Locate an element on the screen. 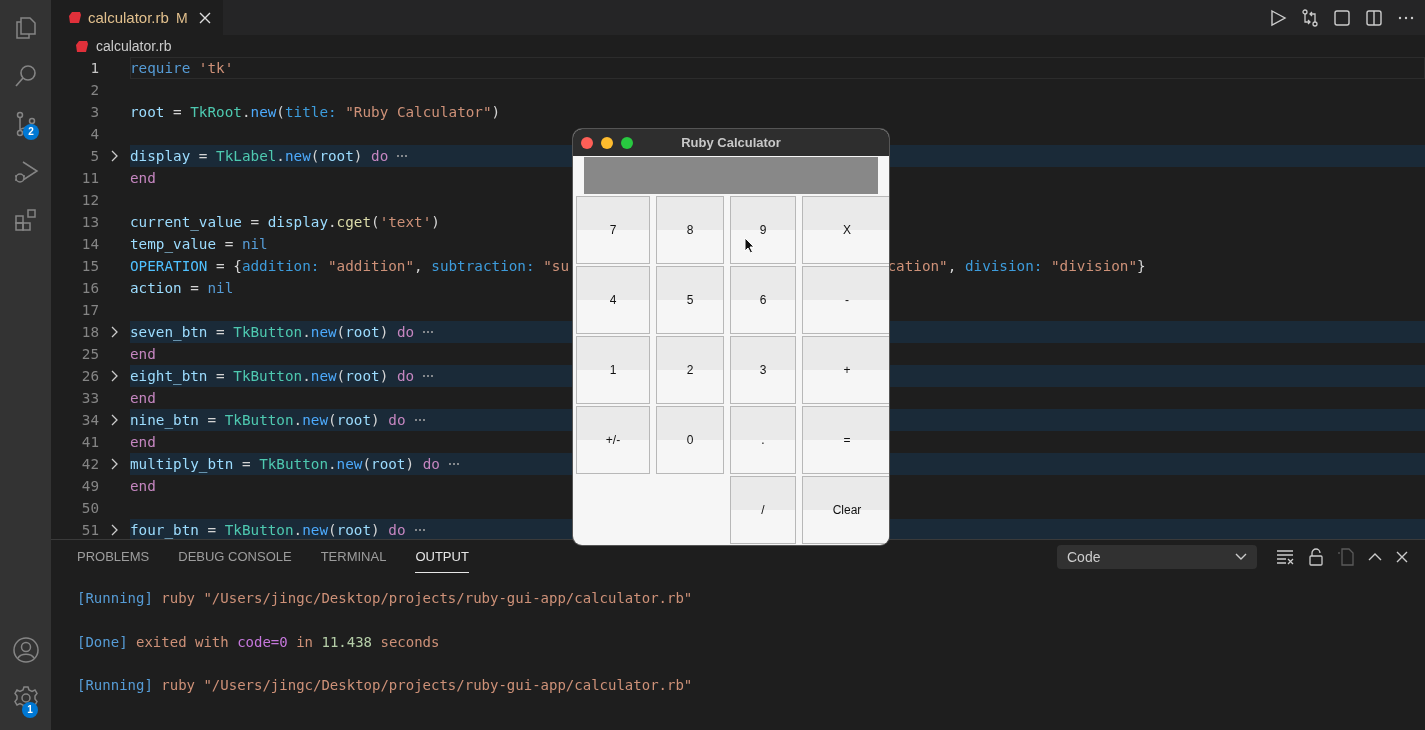  output-line: [Done] exited with code=0 in 11.438 seconds is located at coordinates (259, 642).